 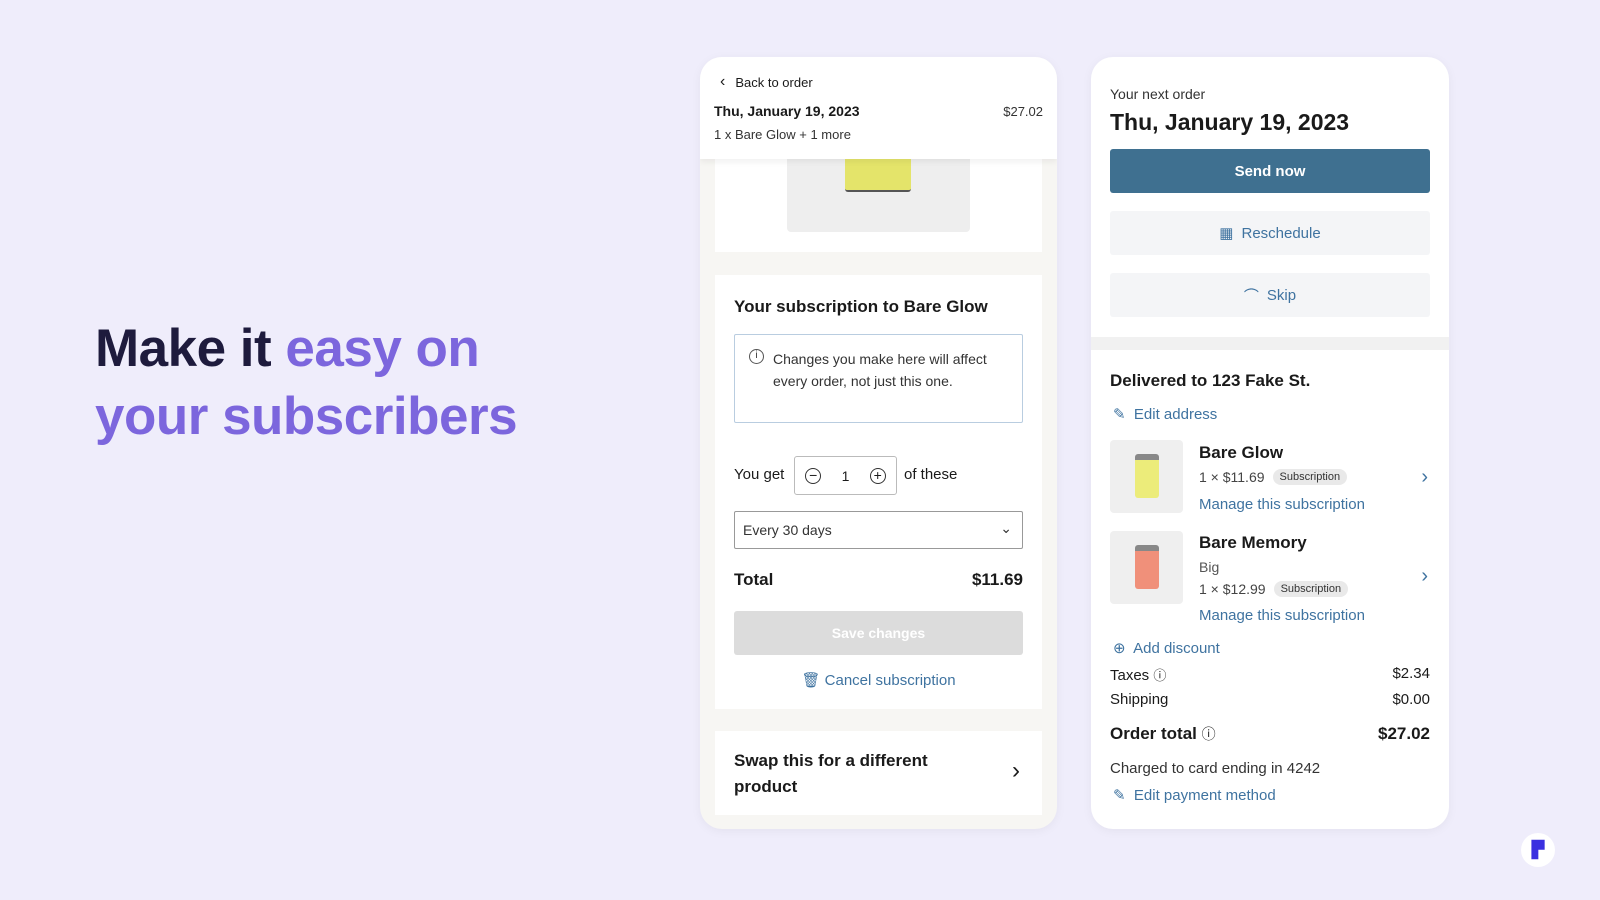 I want to click on back-to-order-link: ‹ Back to order, so click(x=766, y=82).